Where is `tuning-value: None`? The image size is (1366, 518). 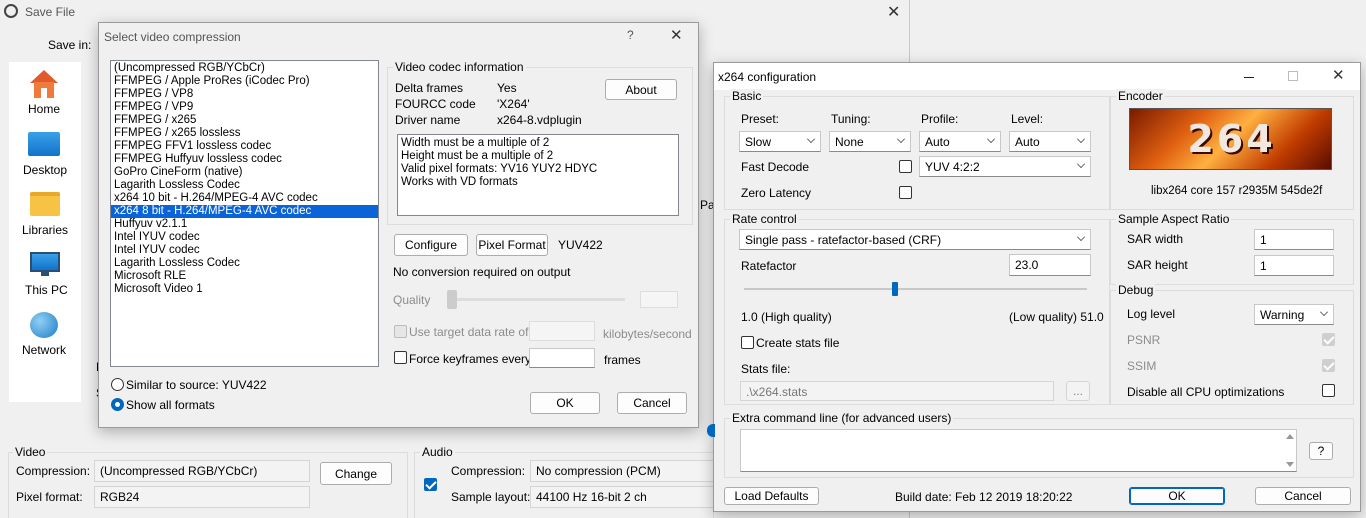
tuning-value: None is located at coordinates (849, 142).